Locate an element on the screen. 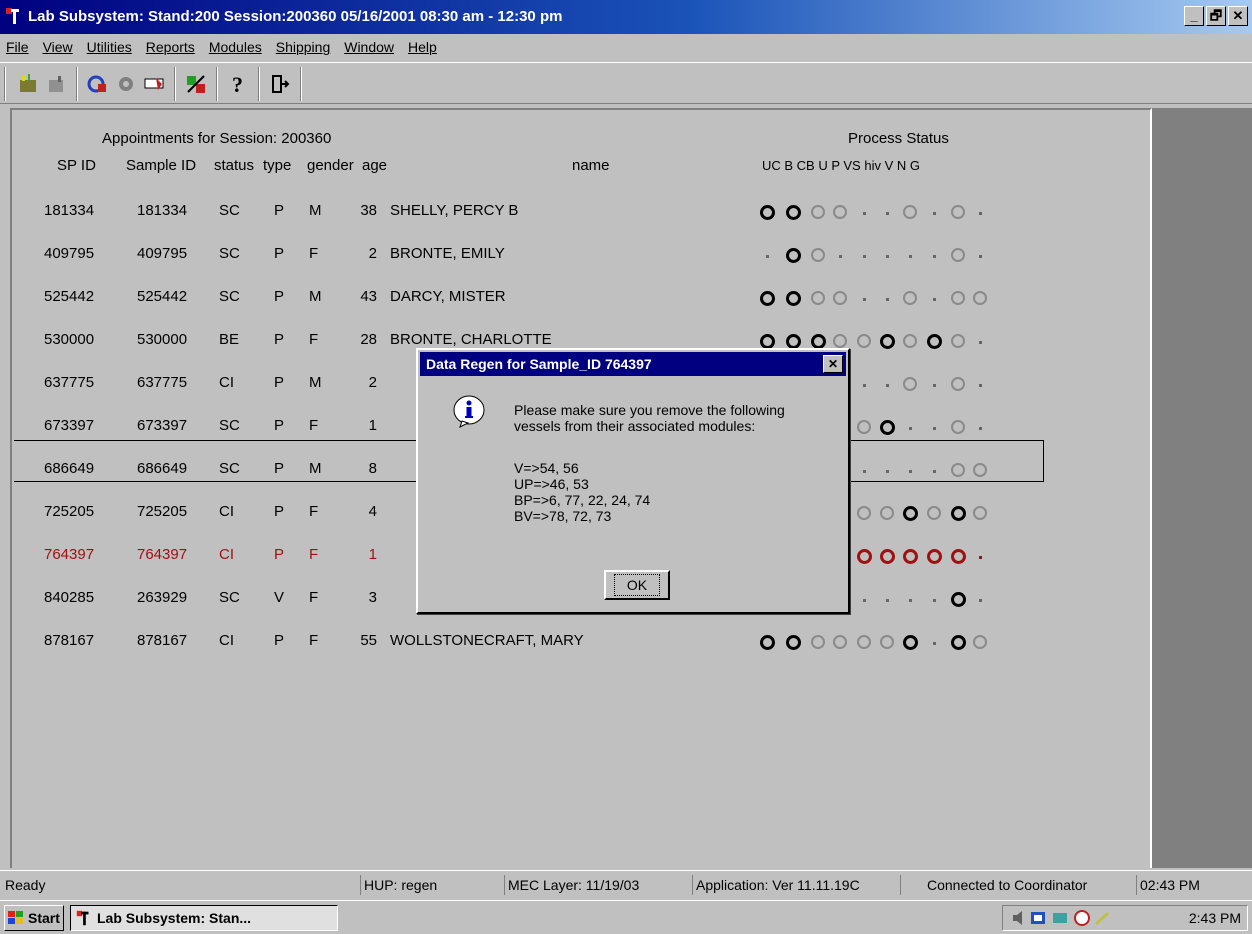 This screenshot has width=1252, height=934. transfer-icon is located at coordinates (196, 84).